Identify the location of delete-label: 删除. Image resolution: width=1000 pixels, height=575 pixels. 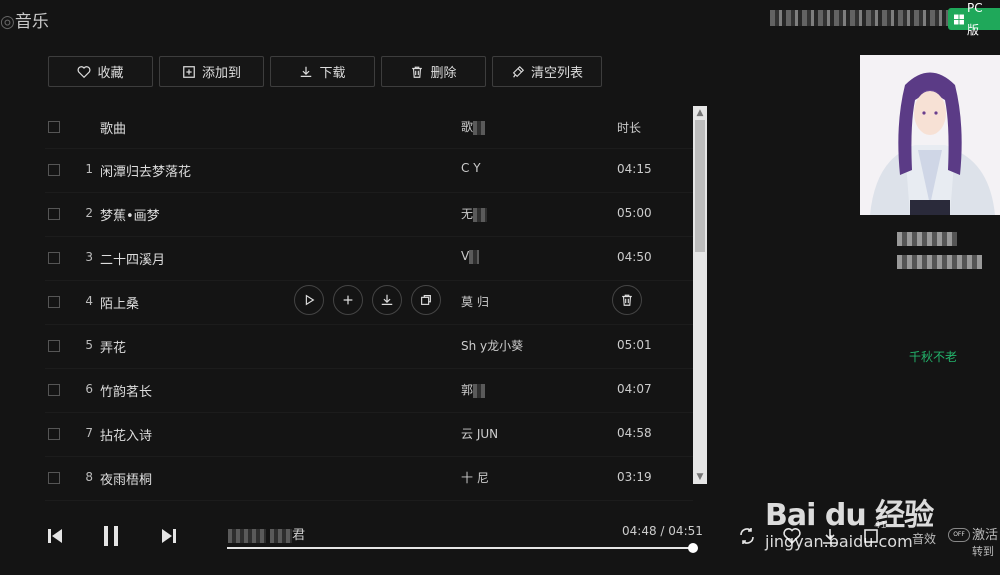
(443, 73).